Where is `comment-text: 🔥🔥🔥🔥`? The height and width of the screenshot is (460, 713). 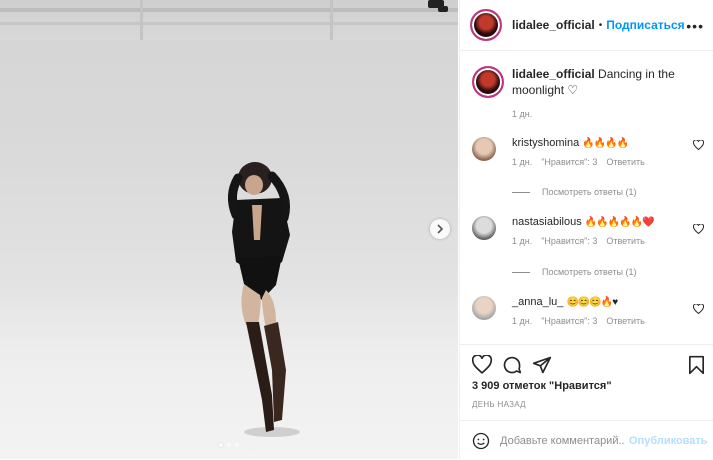
comment-text: 🔥🔥🔥🔥 is located at coordinates (605, 143).